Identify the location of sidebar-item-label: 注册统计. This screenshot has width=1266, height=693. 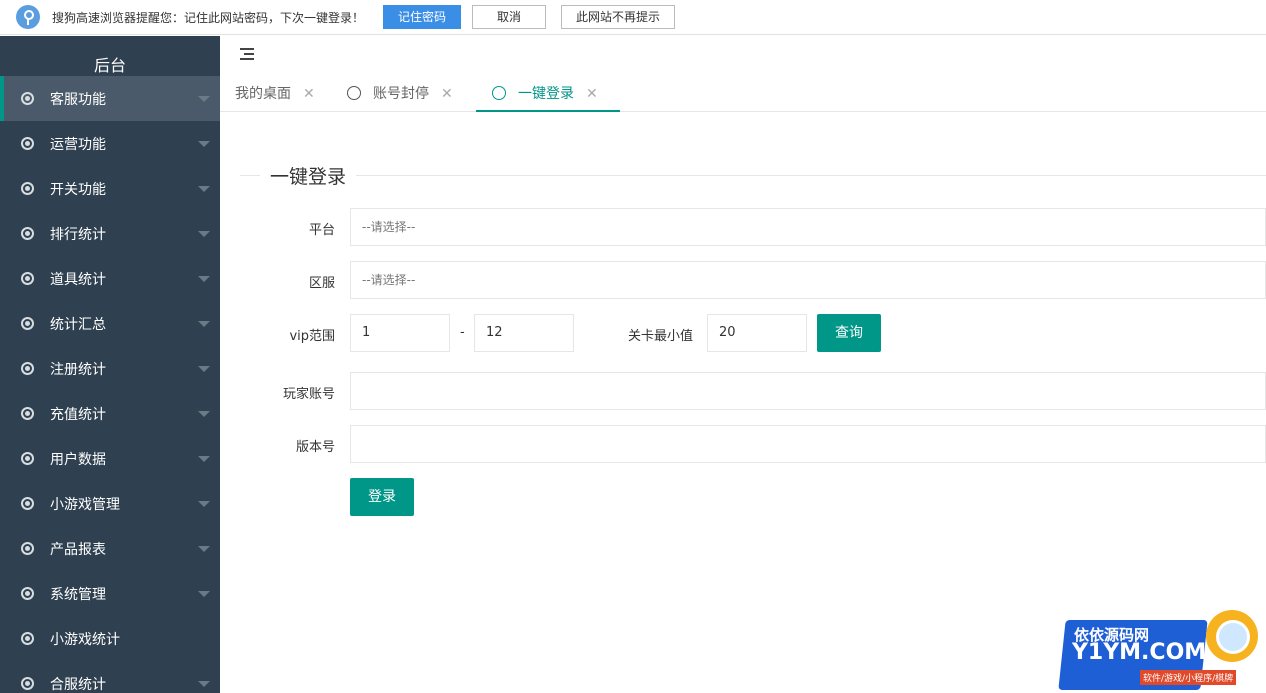
(78, 369).